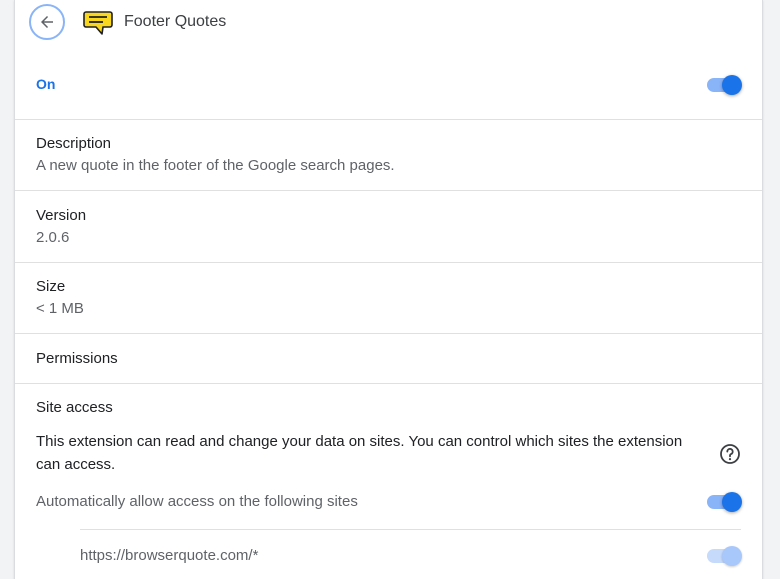 This screenshot has height=579, width=780. I want to click on size-value: < 1 MB, so click(60, 308).